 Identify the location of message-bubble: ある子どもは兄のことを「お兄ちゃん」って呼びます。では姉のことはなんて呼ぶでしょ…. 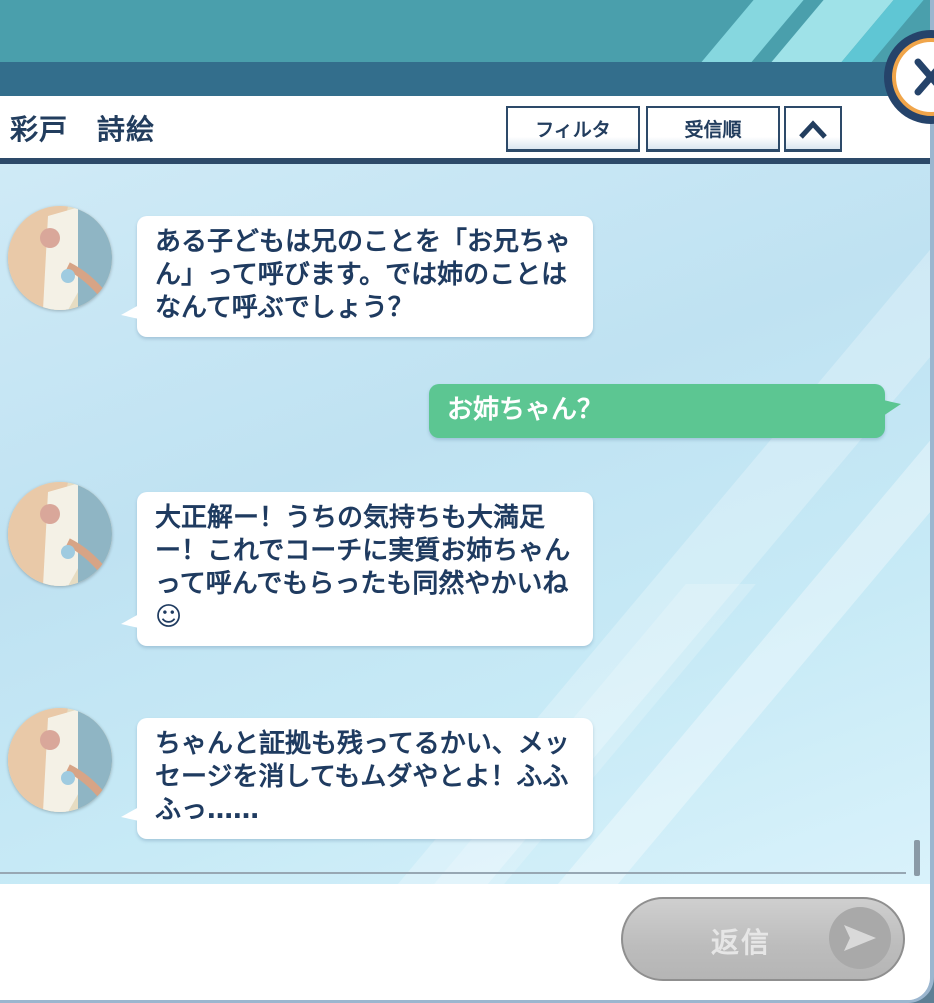
(357, 276).